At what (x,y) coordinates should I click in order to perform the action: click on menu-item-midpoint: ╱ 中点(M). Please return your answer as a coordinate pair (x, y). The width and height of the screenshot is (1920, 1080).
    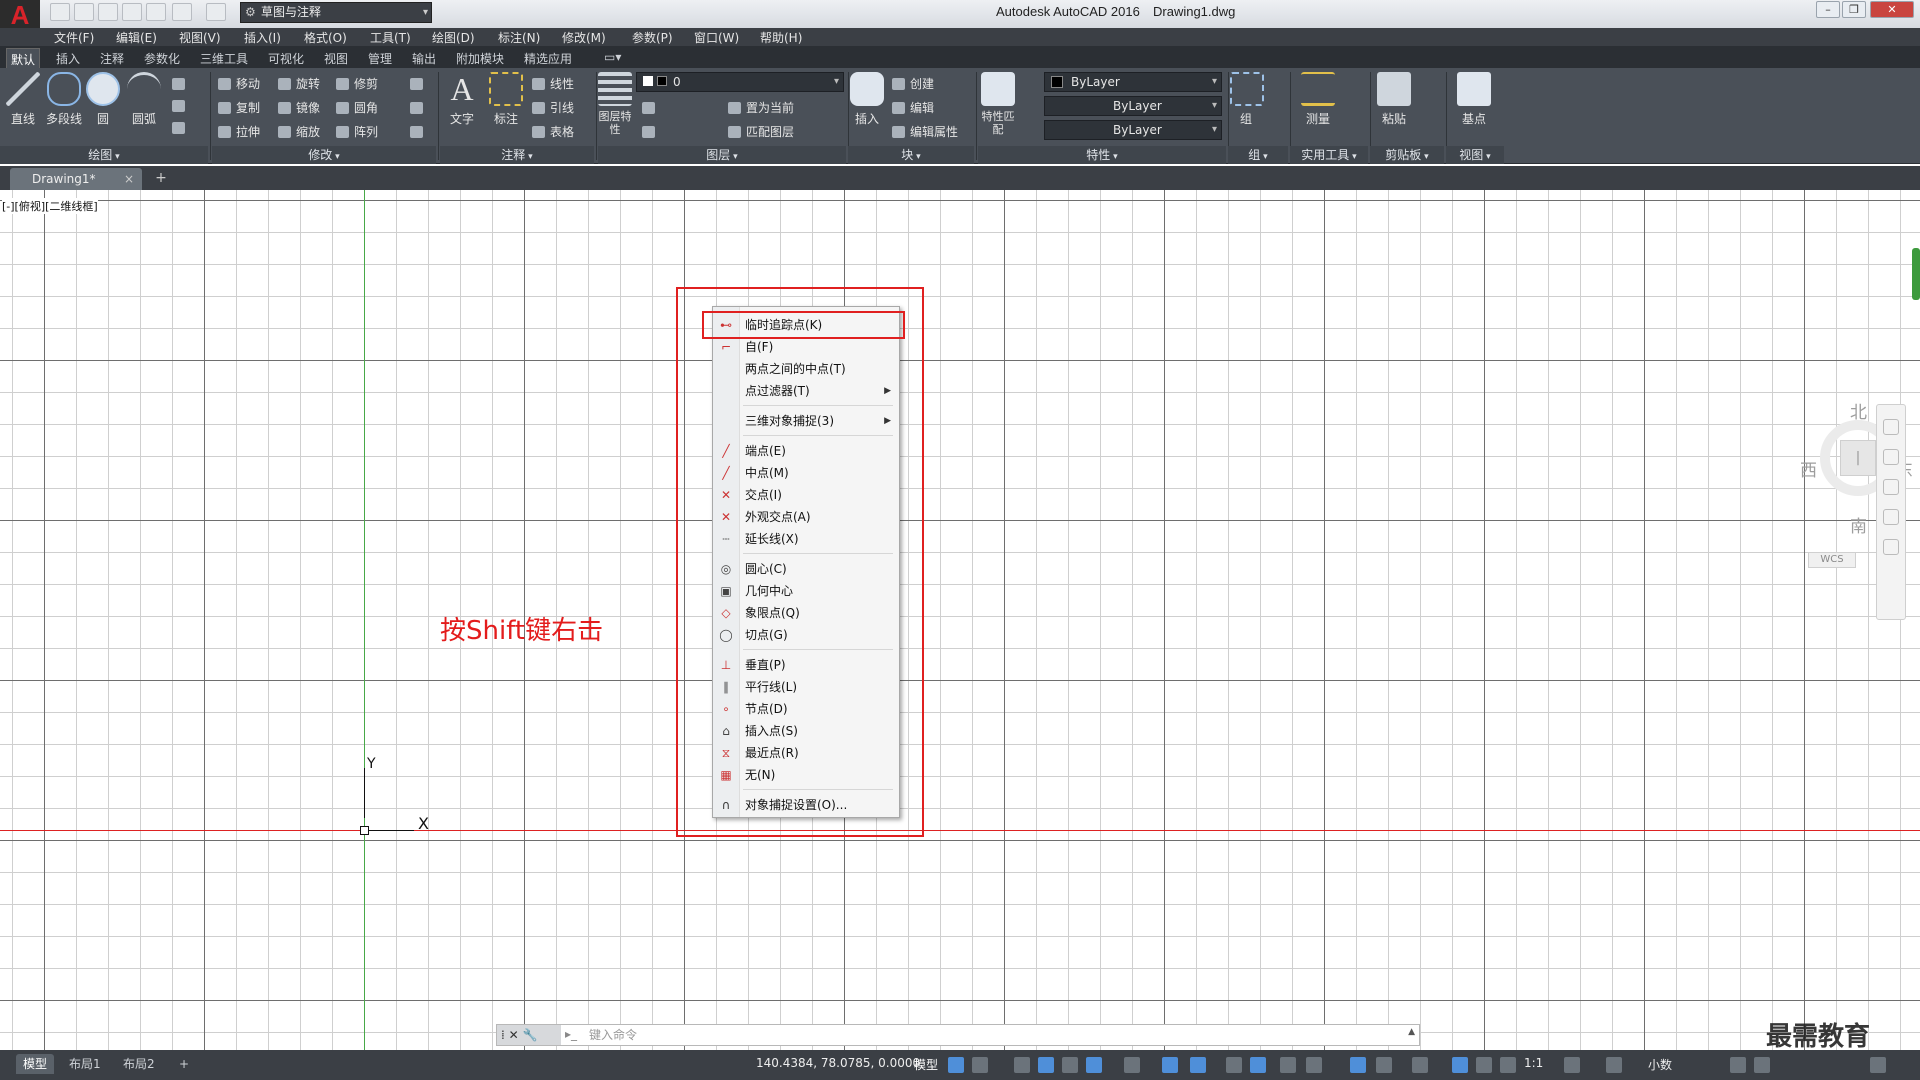
    Looking at the image, I should click on (806, 473).